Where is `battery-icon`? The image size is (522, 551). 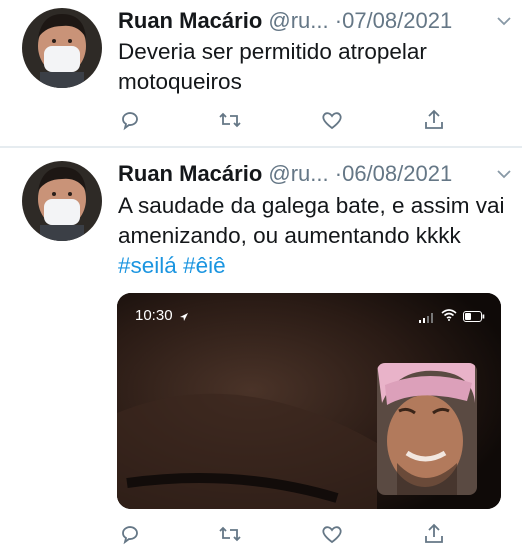
battery-icon is located at coordinates (474, 318).